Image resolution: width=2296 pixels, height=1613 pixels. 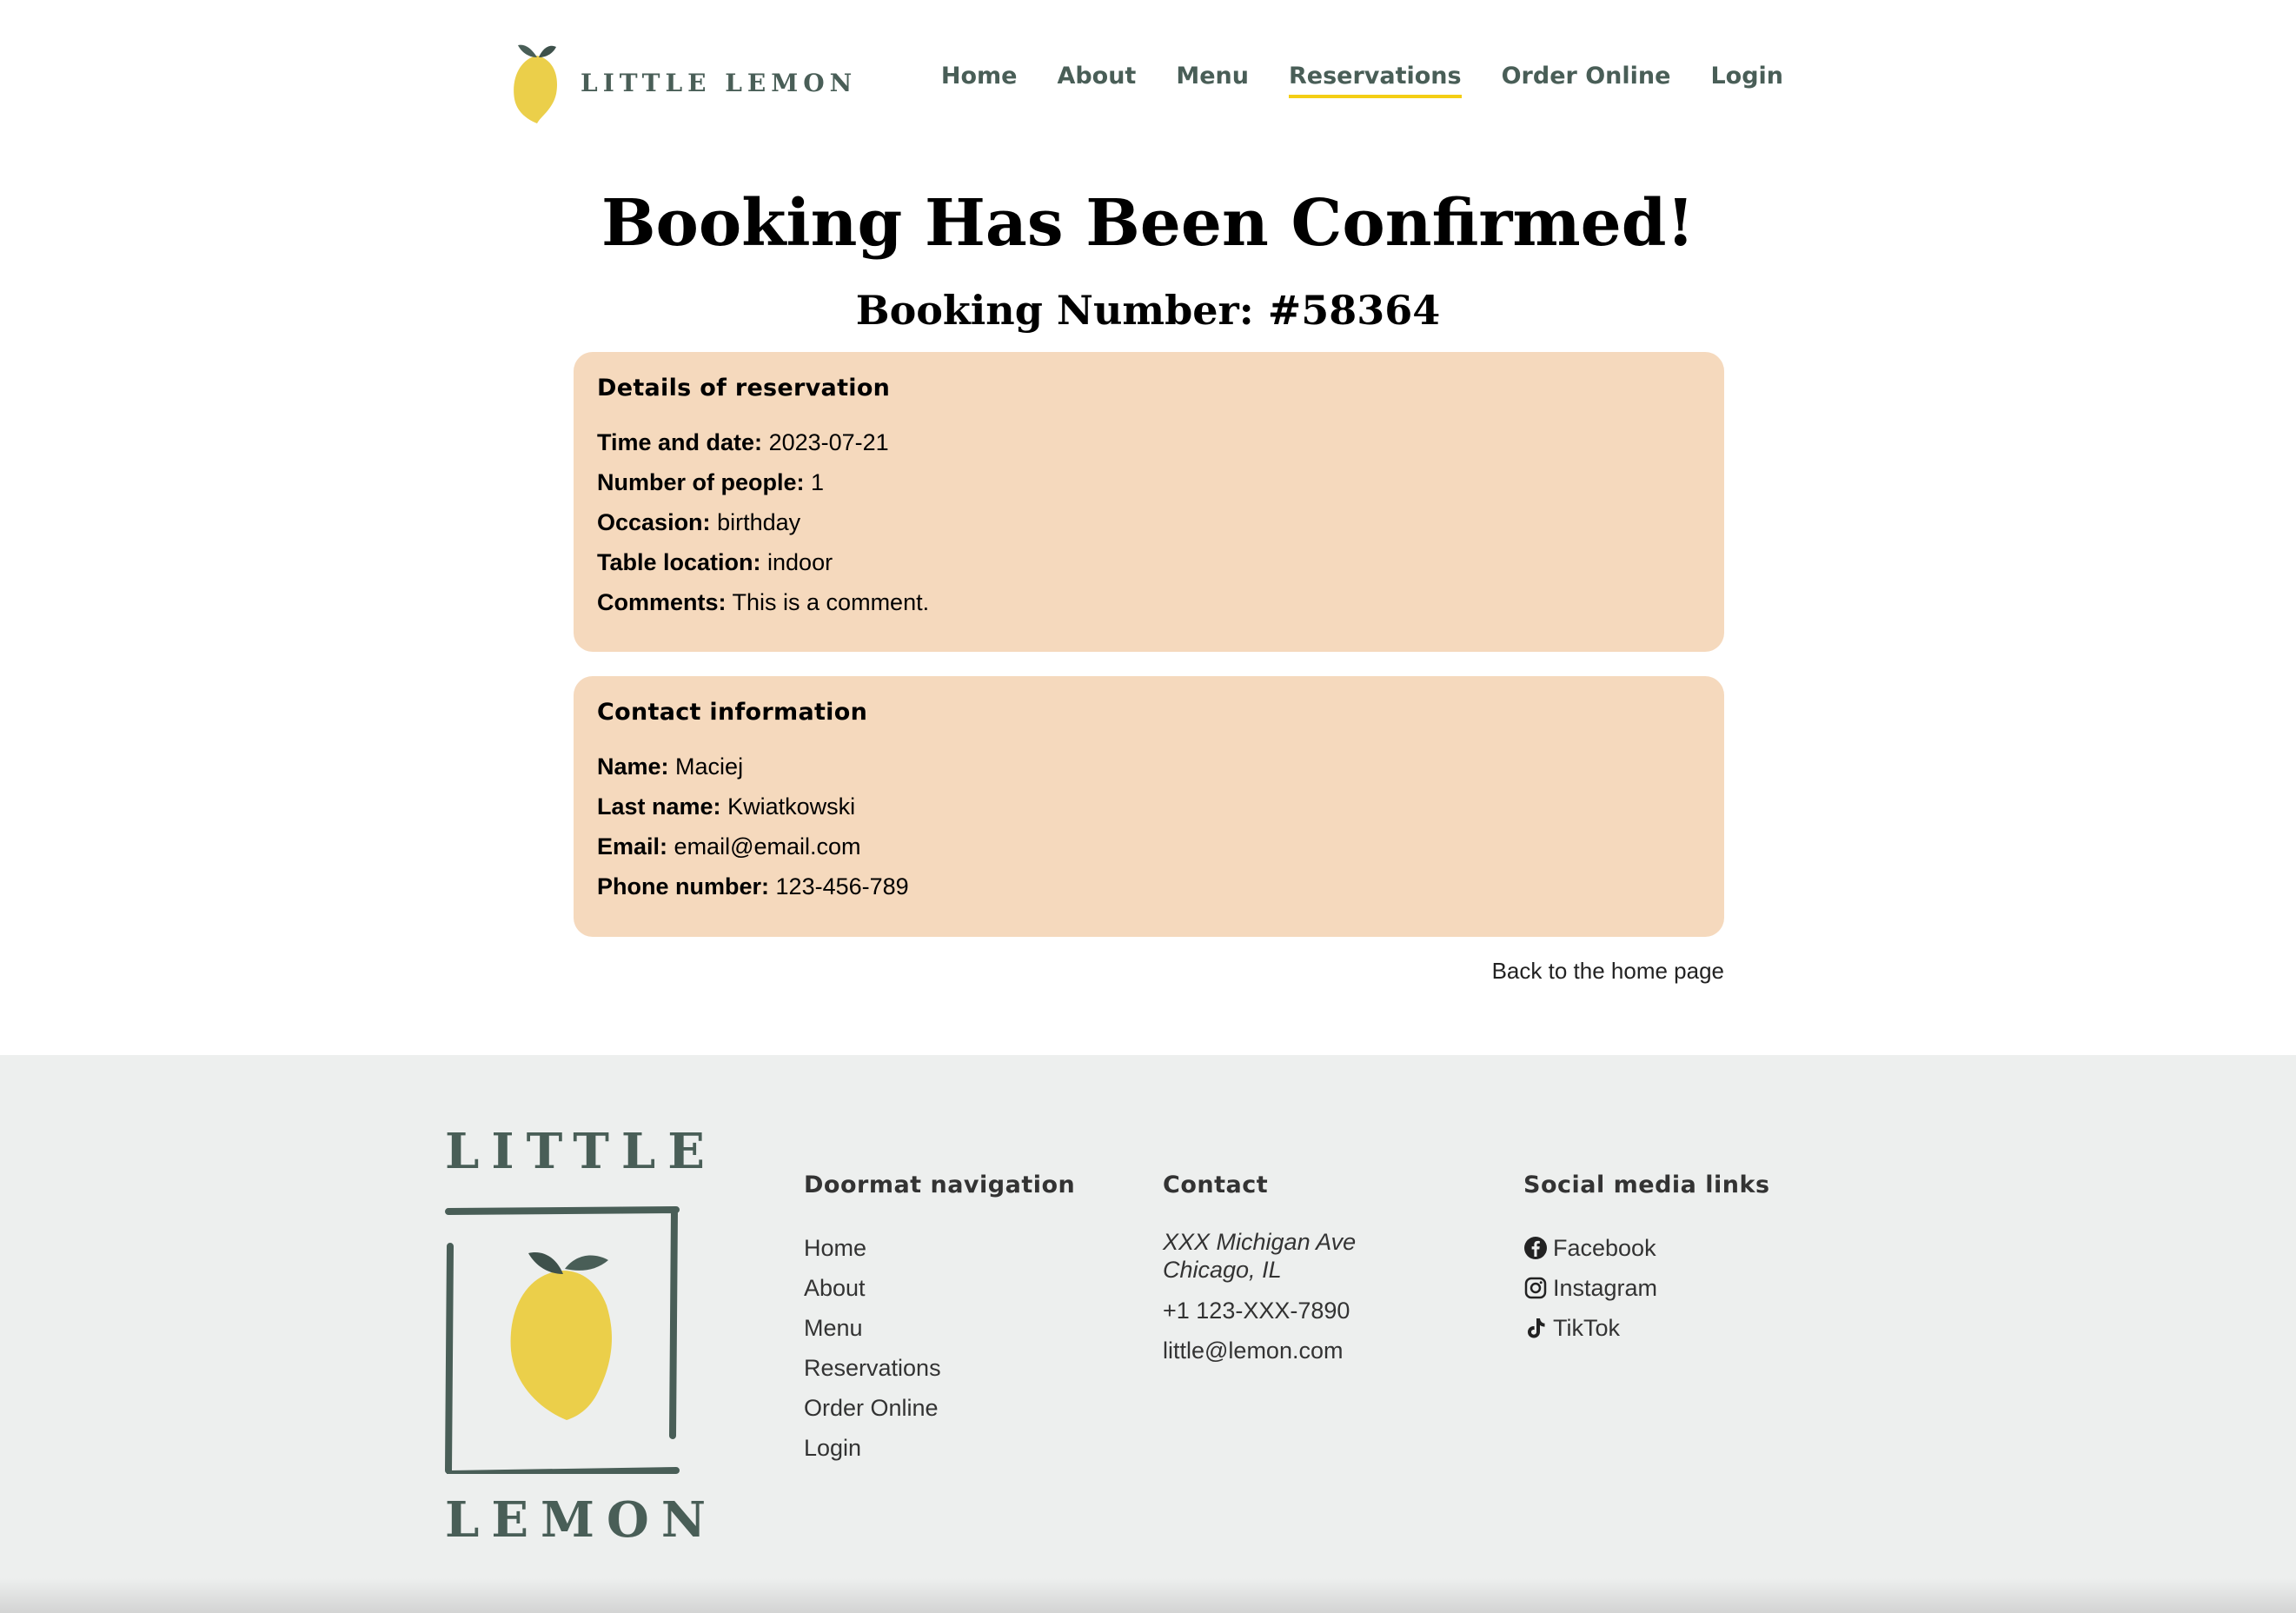 I want to click on social-link-instagram: Instagram, so click(x=1647, y=1288).